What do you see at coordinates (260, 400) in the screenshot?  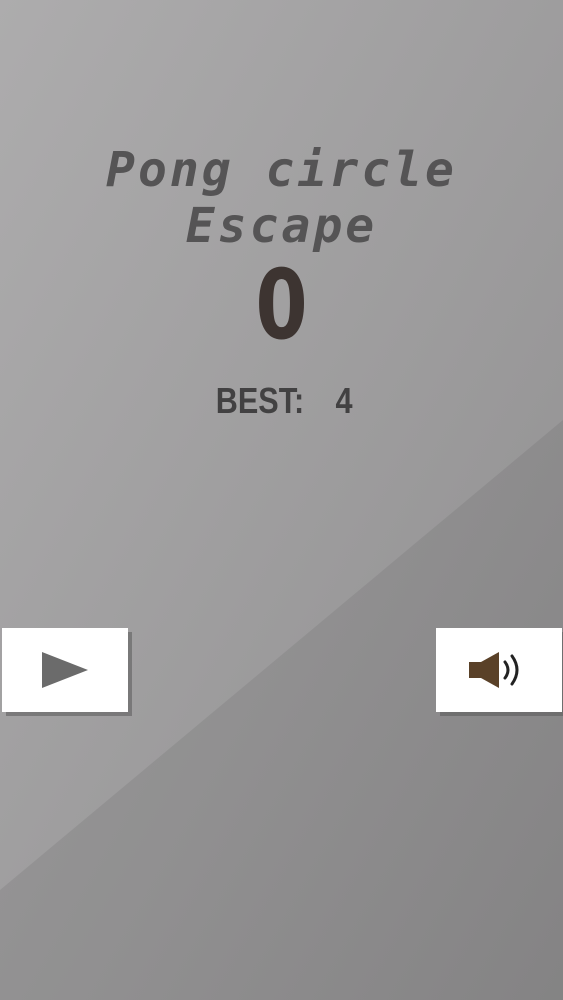 I see `best-score-label: BEST:` at bounding box center [260, 400].